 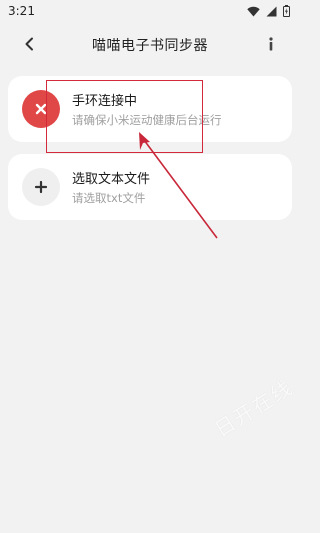 I want to click on status-time: 3:21, so click(x=21, y=11).